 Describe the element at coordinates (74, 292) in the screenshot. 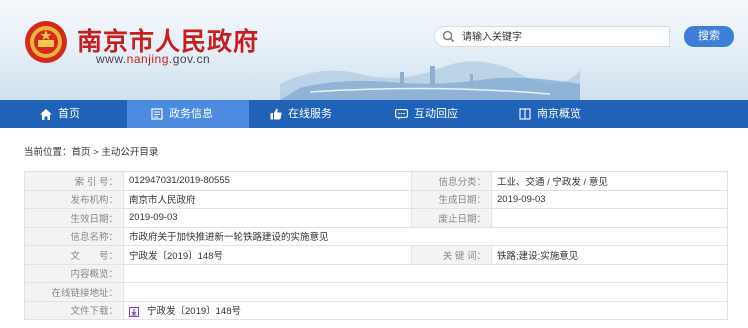

I see `online-link-label: 在线链接地址：` at that location.